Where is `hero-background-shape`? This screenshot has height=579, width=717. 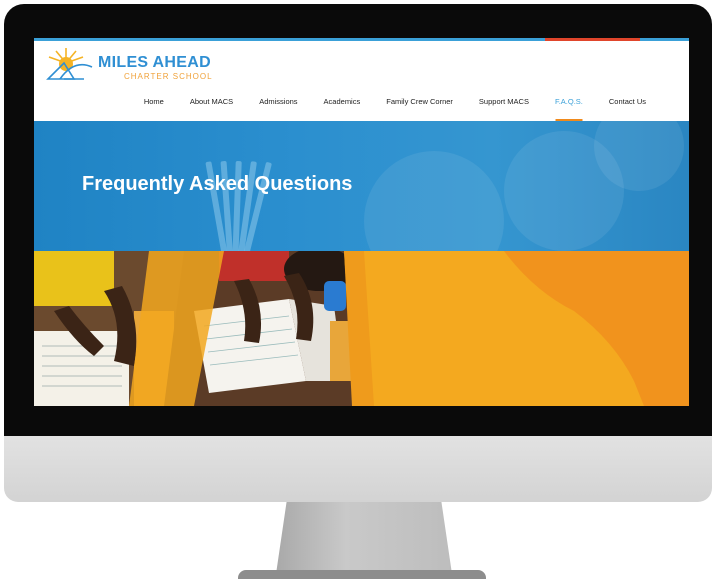
hero-background-shape is located at coordinates (434, 201).